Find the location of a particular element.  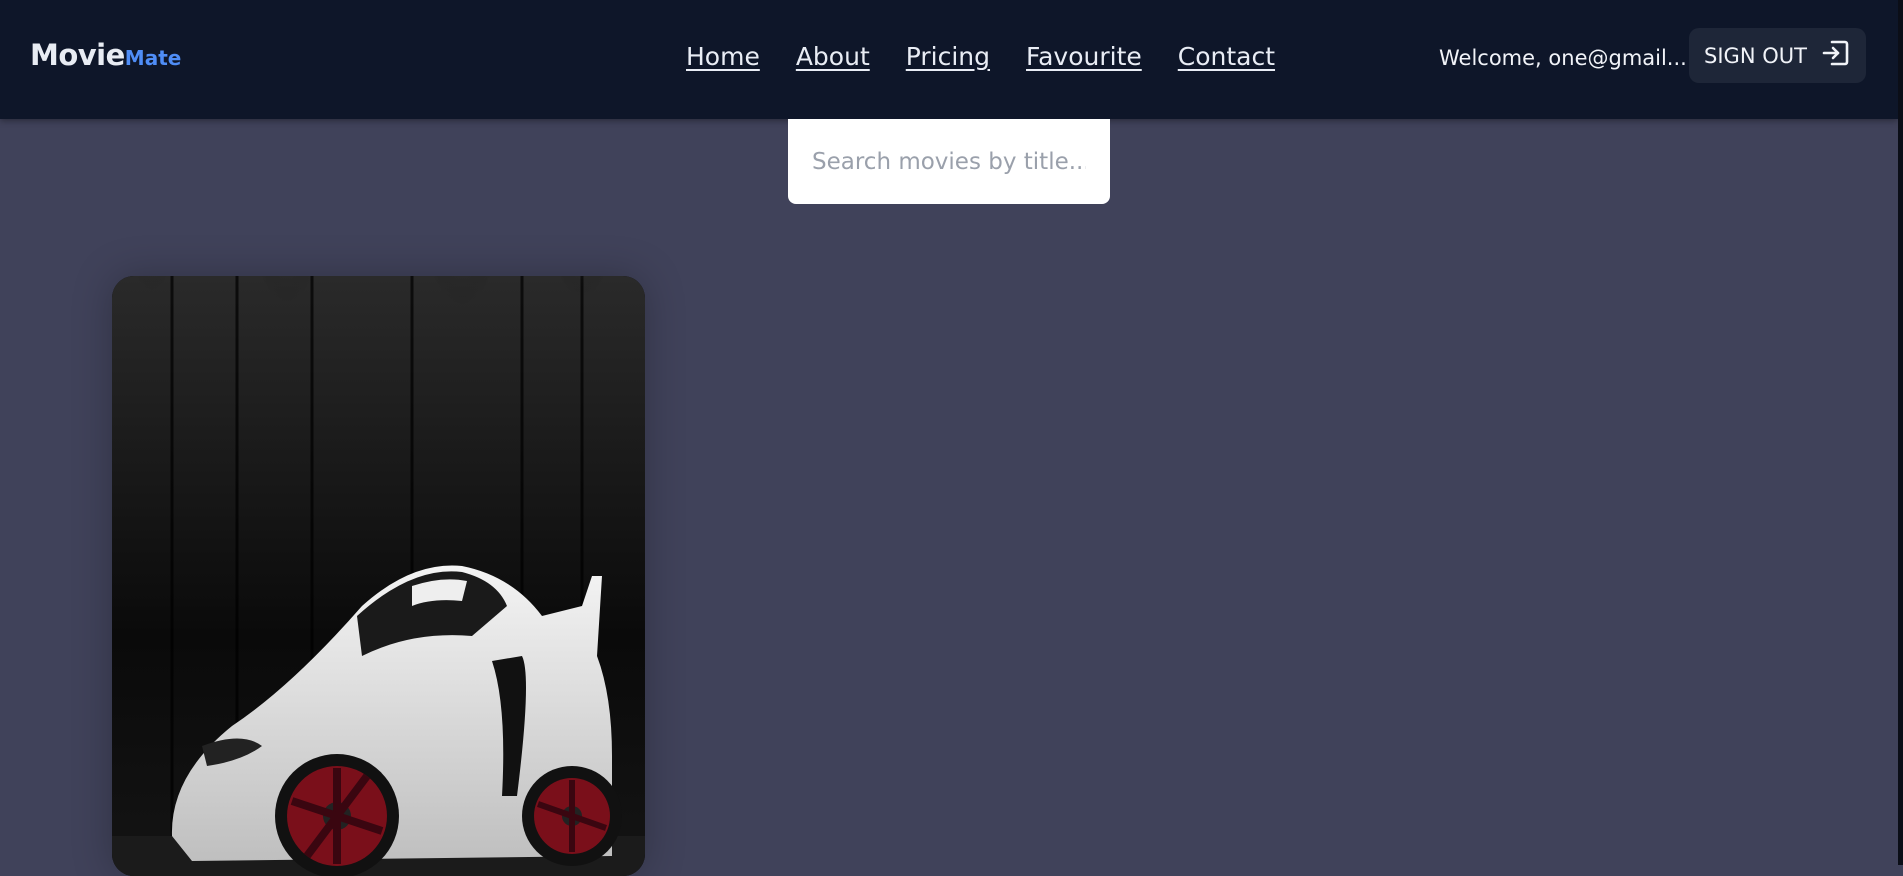

search-input is located at coordinates (949, 161).